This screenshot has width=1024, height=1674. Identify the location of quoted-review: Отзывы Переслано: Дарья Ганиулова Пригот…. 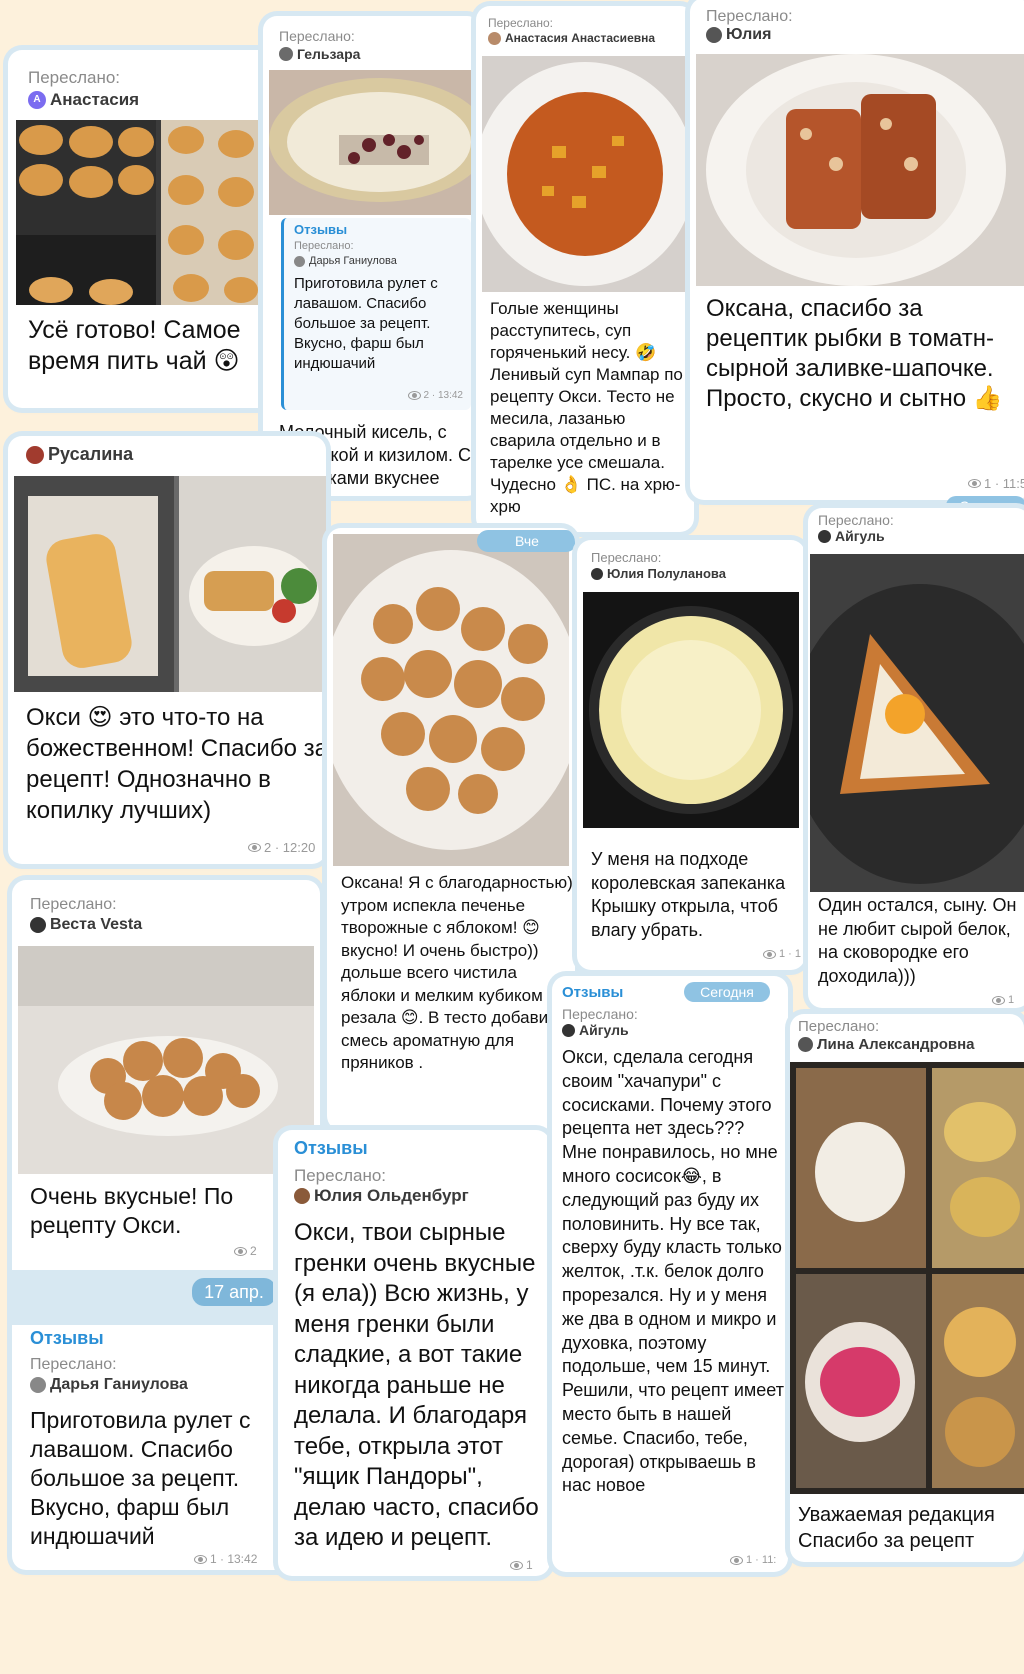
(376, 314).